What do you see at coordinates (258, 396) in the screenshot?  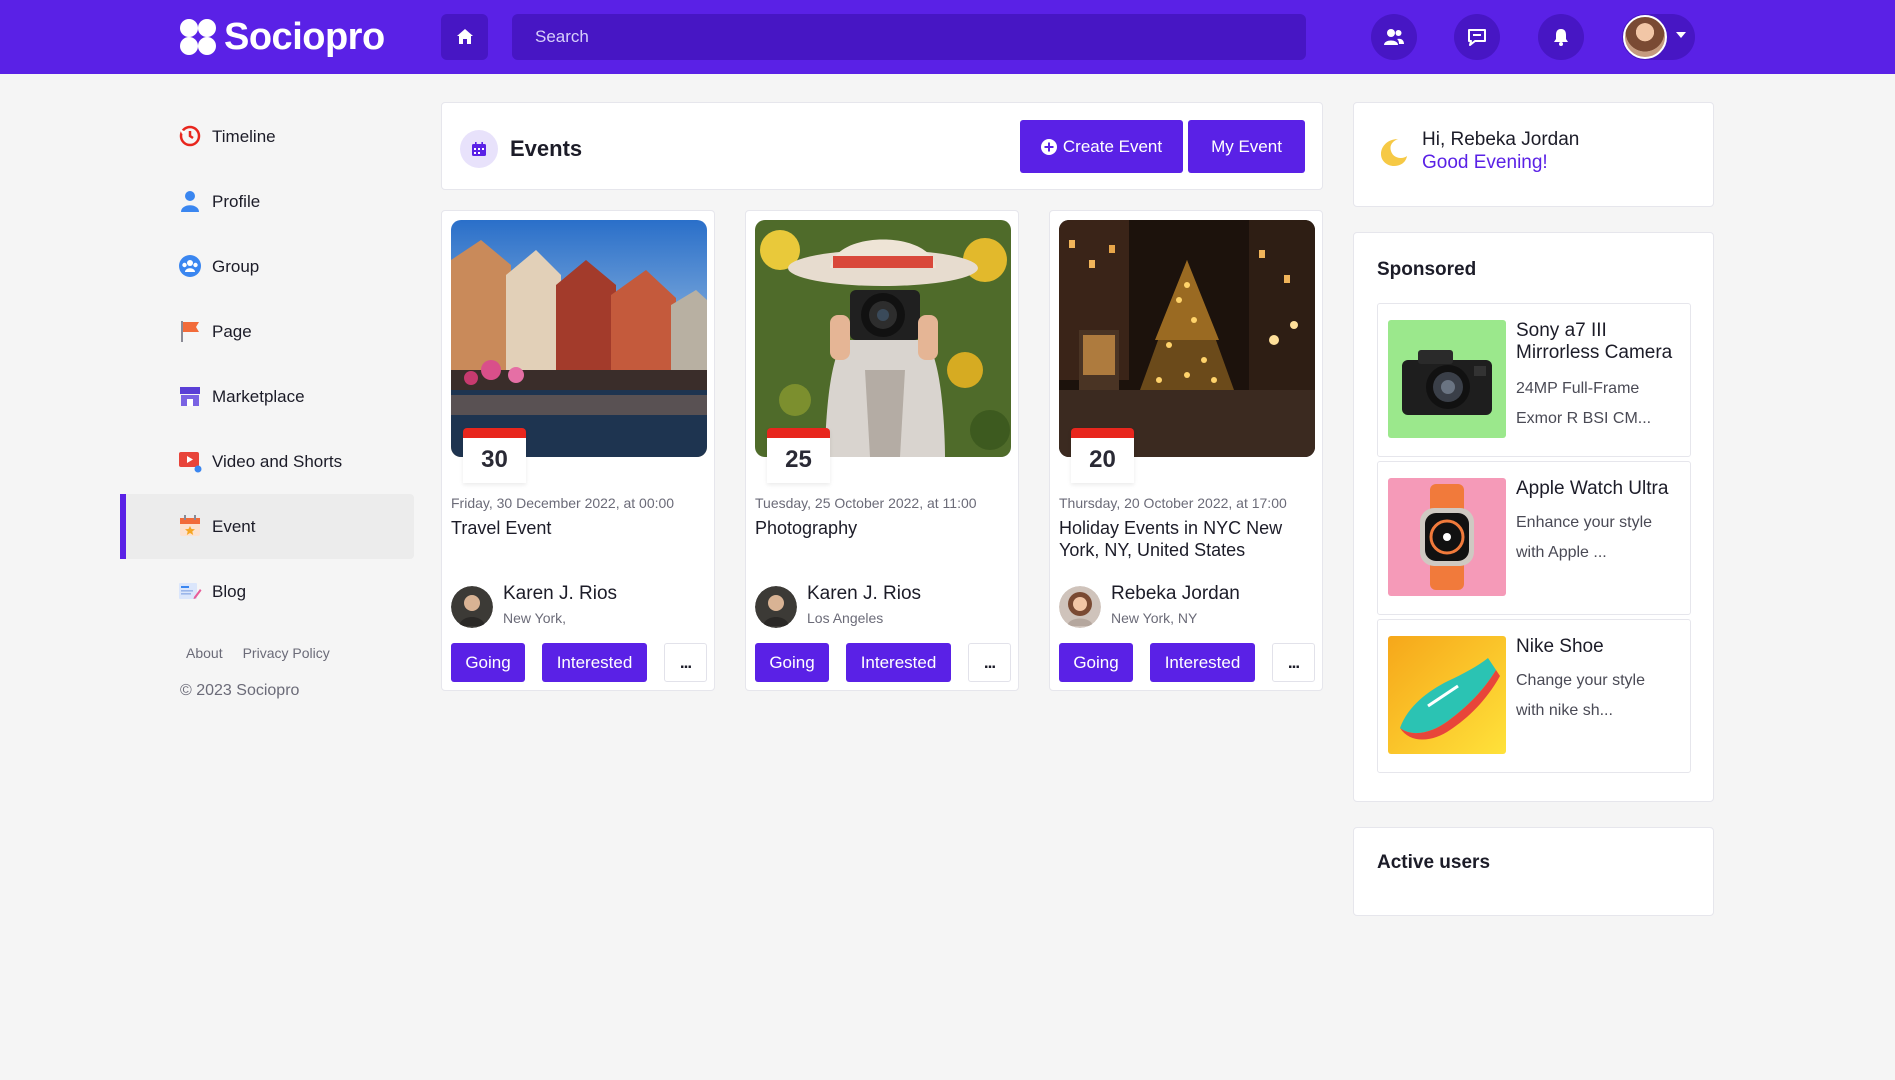 I see `sidebar-item-label: Marketplace` at bounding box center [258, 396].